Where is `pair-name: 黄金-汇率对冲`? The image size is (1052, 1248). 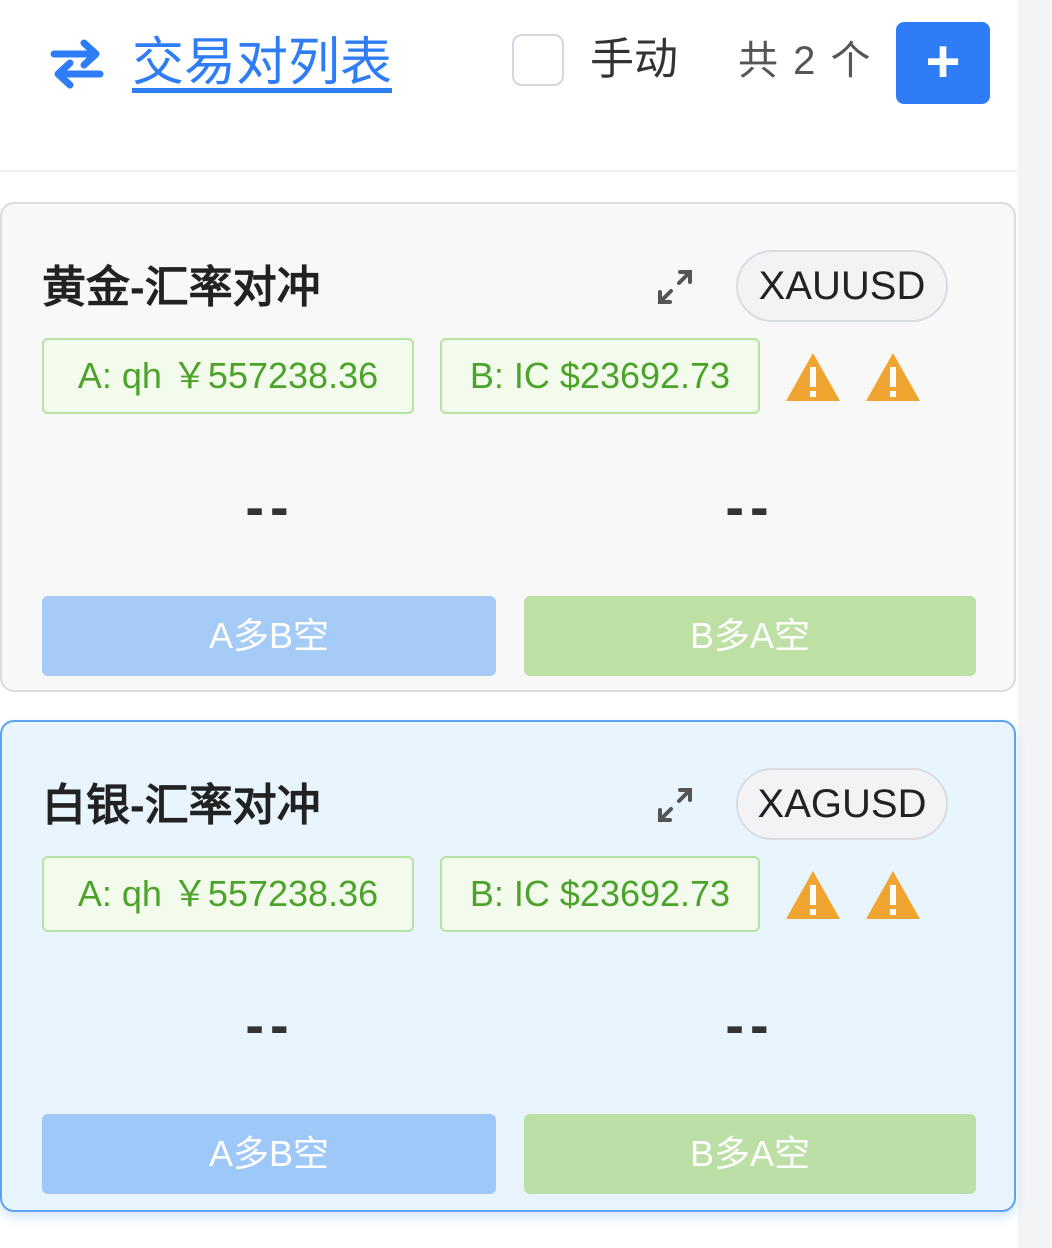 pair-name: 黄金-汇率对冲 is located at coordinates (181, 287).